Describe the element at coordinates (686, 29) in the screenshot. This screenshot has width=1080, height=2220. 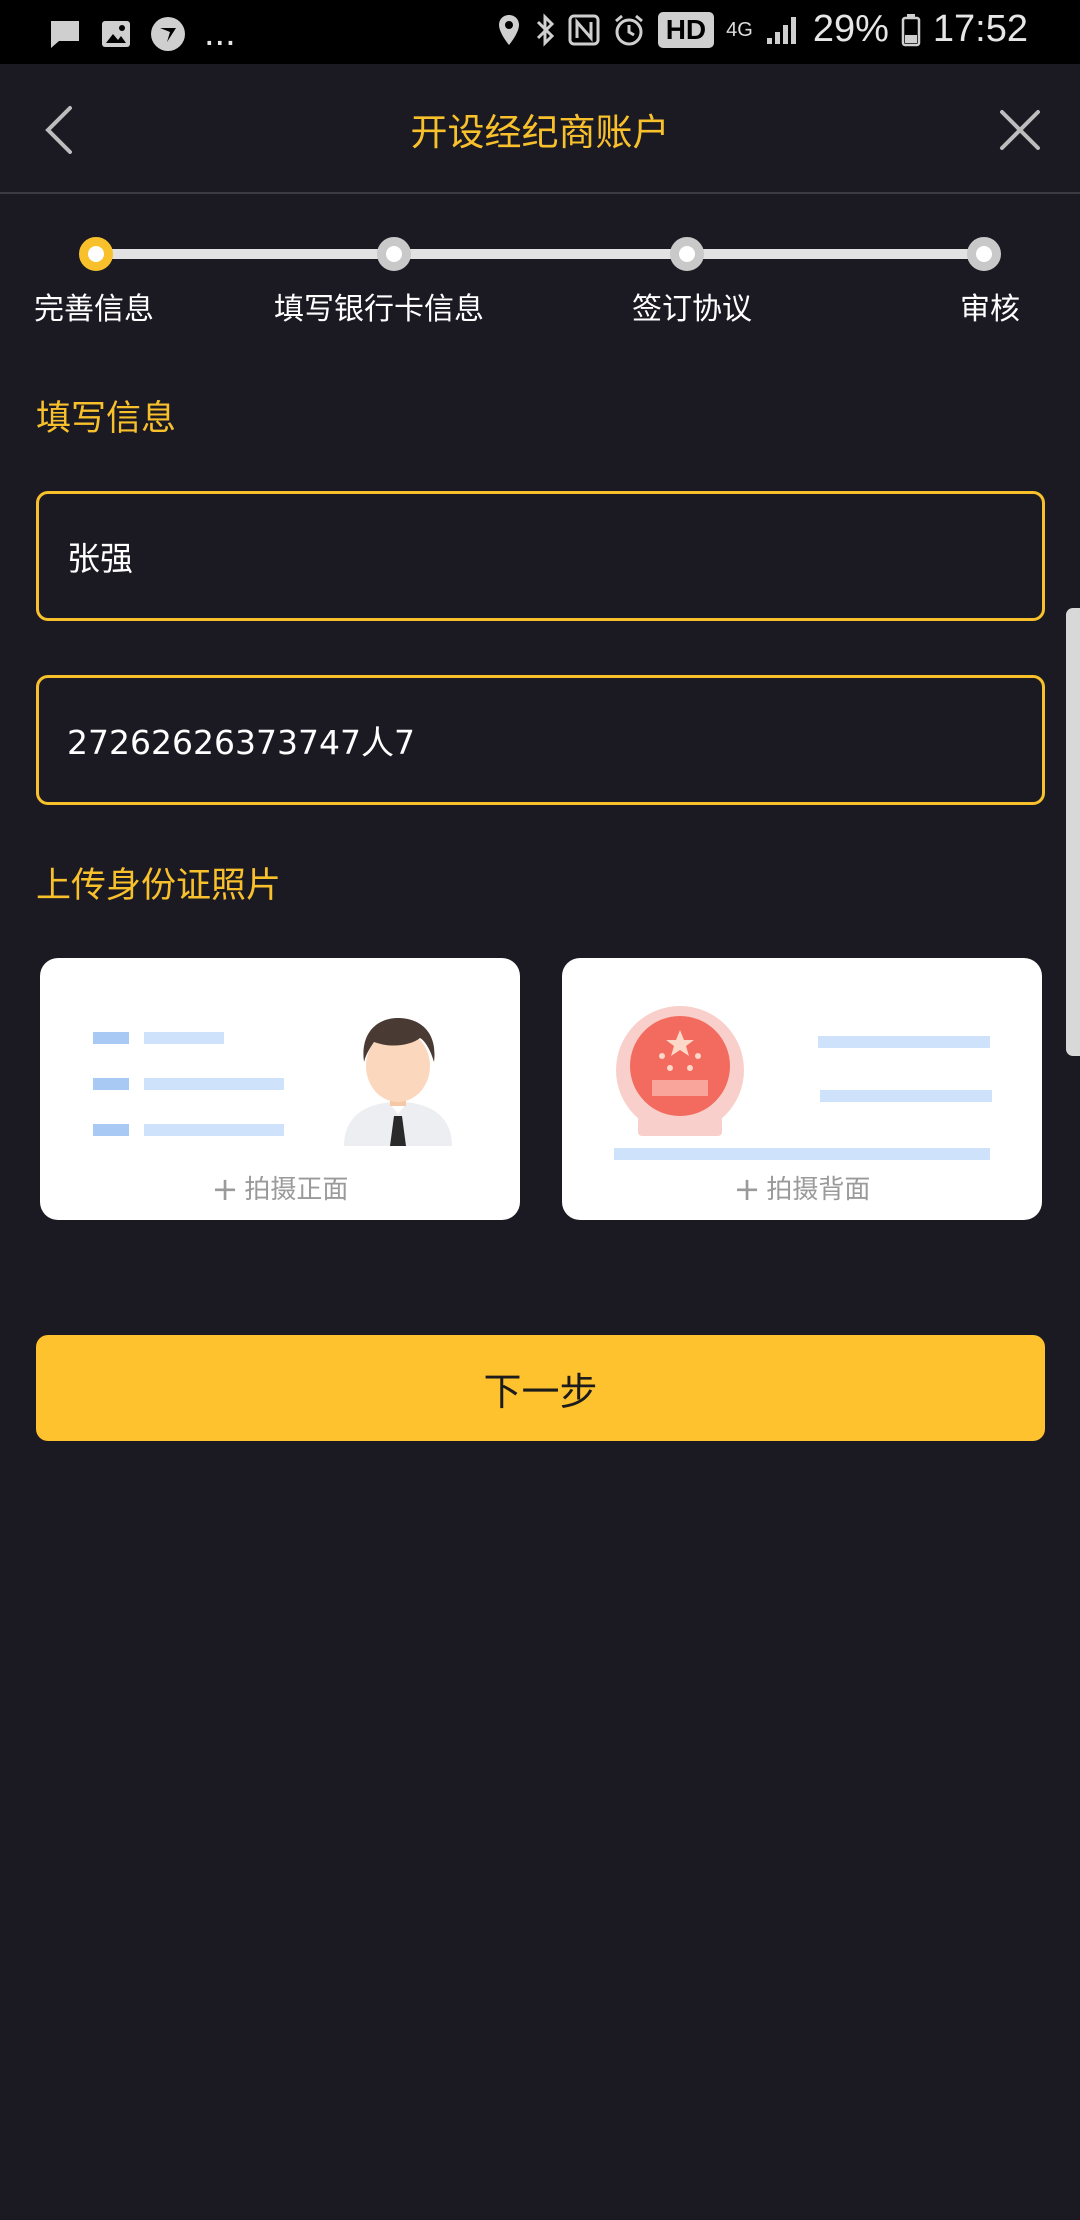
I see `hd-badge: HD` at that location.